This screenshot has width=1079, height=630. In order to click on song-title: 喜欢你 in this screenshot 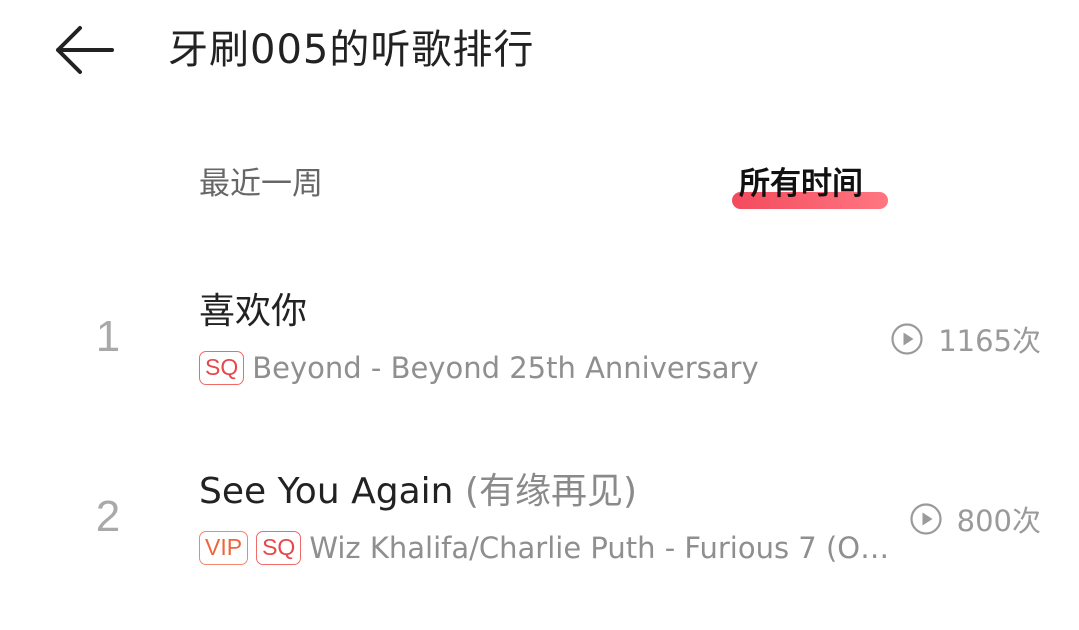, I will do `click(253, 312)`.